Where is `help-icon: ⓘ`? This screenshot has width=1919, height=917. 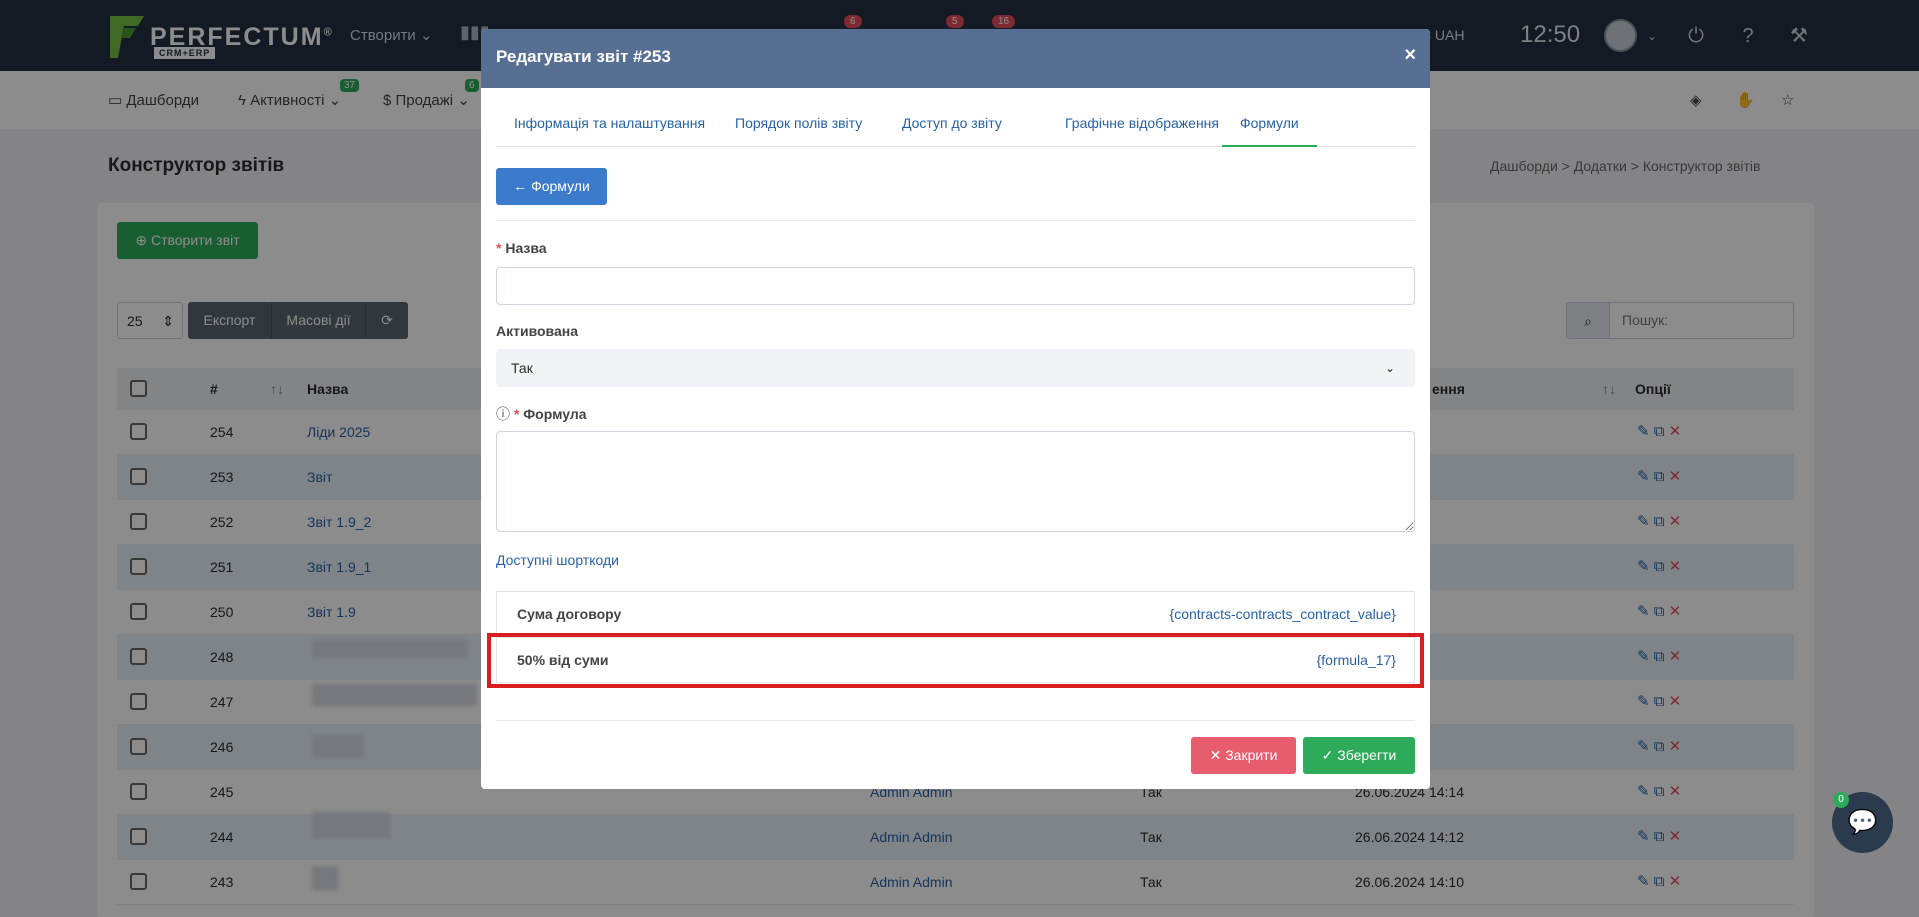 help-icon: ⓘ is located at coordinates (503, 414).